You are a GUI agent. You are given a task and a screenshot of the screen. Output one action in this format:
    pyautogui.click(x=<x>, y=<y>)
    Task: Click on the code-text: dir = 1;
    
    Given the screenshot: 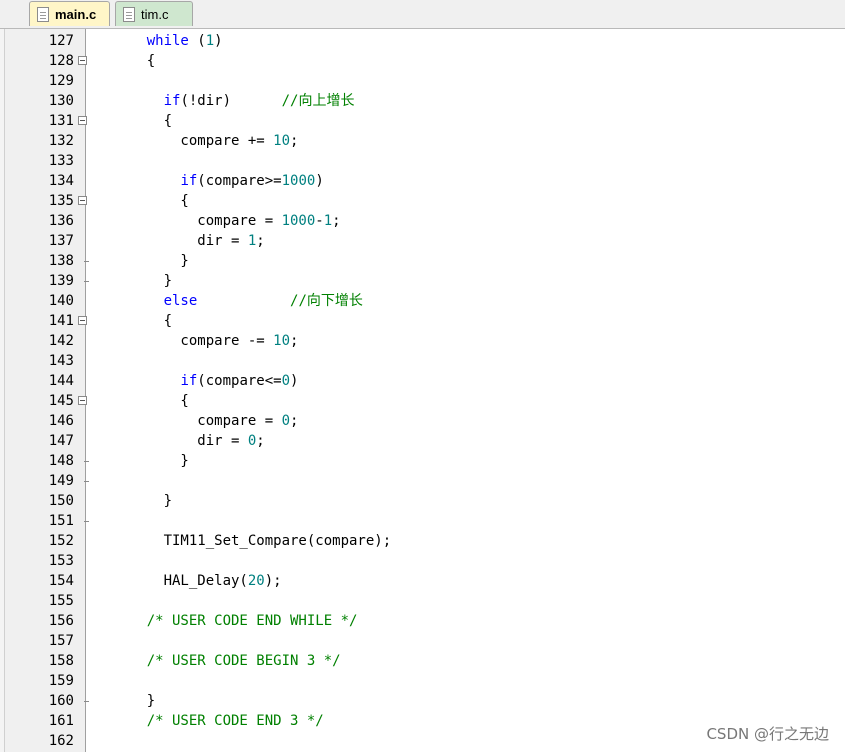 What is the action you would take?
    pyautogui.click(x=188, y=241)
    